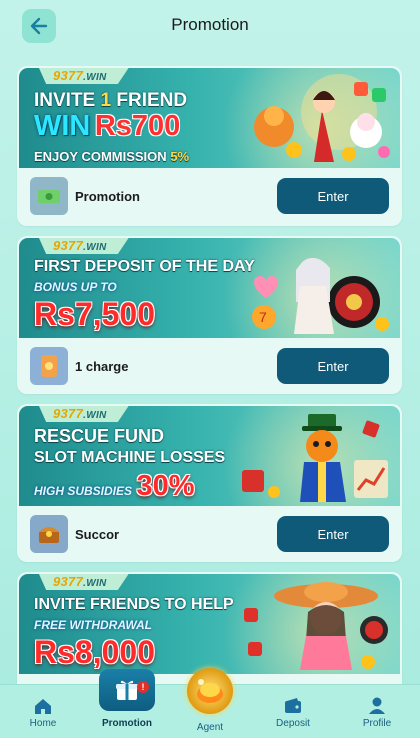  Describe the element at coordinates (143, 687) in the screenshot. I see `promotion-badge: !` at that location.